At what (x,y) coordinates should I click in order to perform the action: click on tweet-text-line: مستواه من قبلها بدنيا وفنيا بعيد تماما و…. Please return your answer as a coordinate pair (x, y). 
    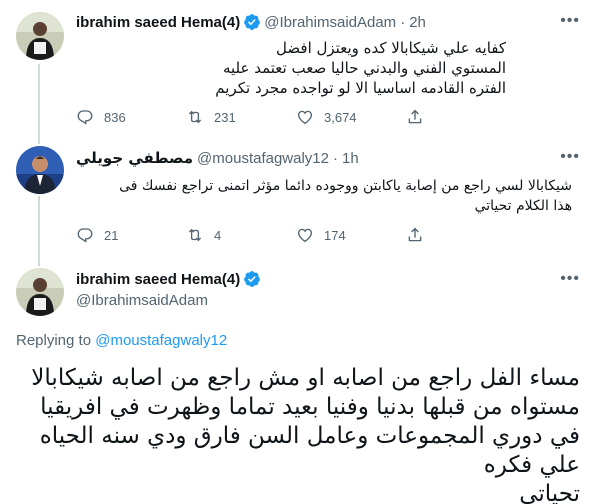
    Looking at the image, I should click on (310, 407).